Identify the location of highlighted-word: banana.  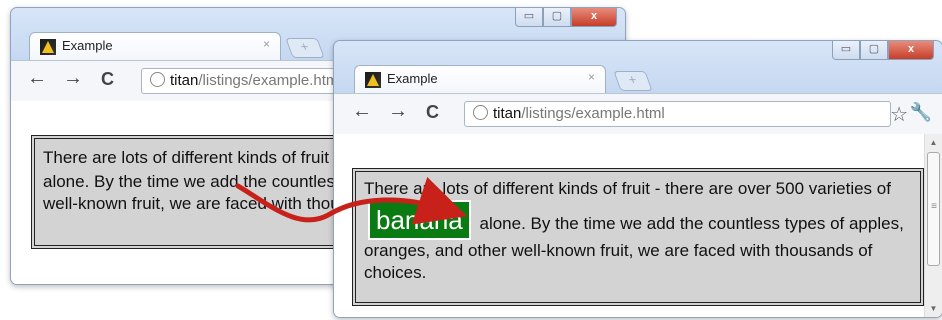
(419, 220).